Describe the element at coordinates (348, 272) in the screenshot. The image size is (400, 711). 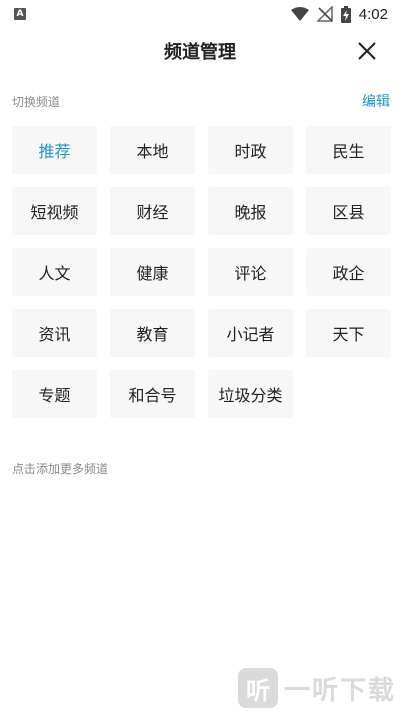
I see `channel-item-government: 政企` at that location.